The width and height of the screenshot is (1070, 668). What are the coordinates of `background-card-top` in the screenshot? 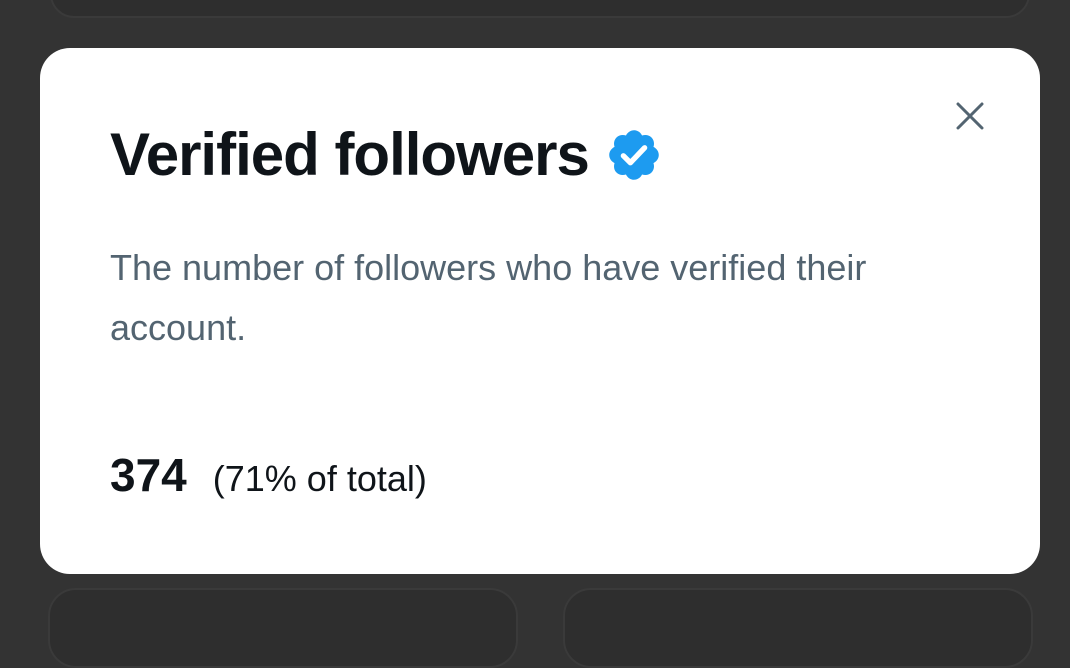 It's located at (540, 9).